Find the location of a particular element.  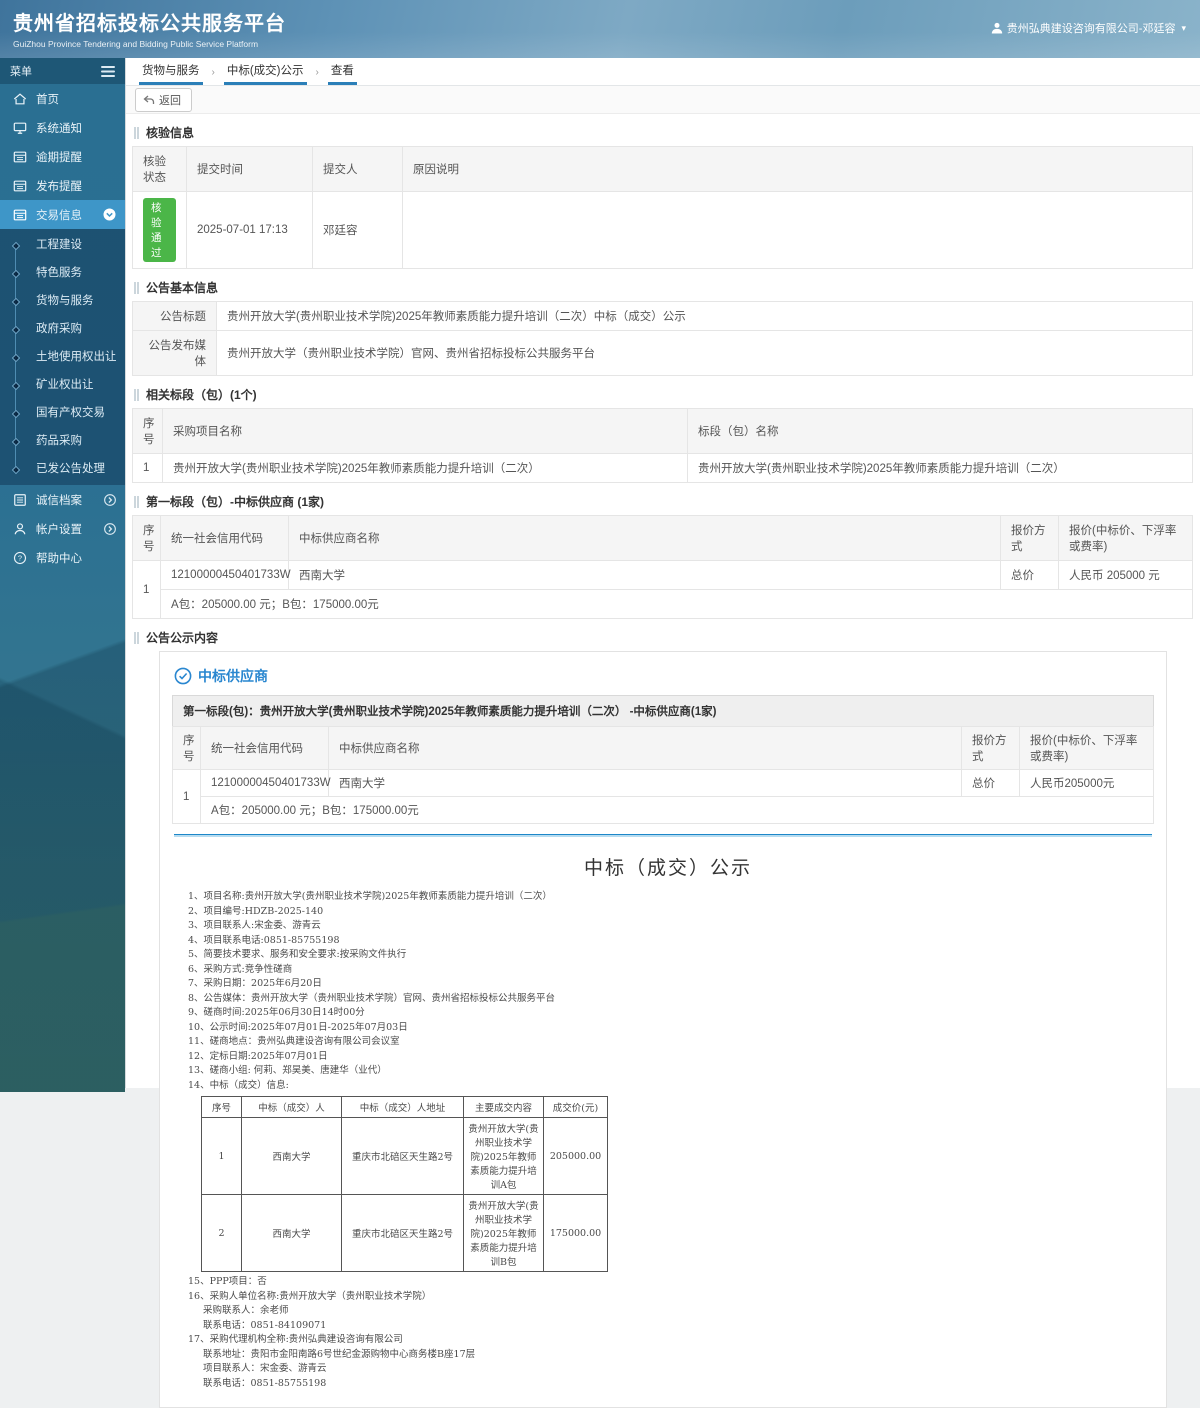

table-row: A包：205000.00 元；B包：175000.00元 is located at coordinates (663, 810).